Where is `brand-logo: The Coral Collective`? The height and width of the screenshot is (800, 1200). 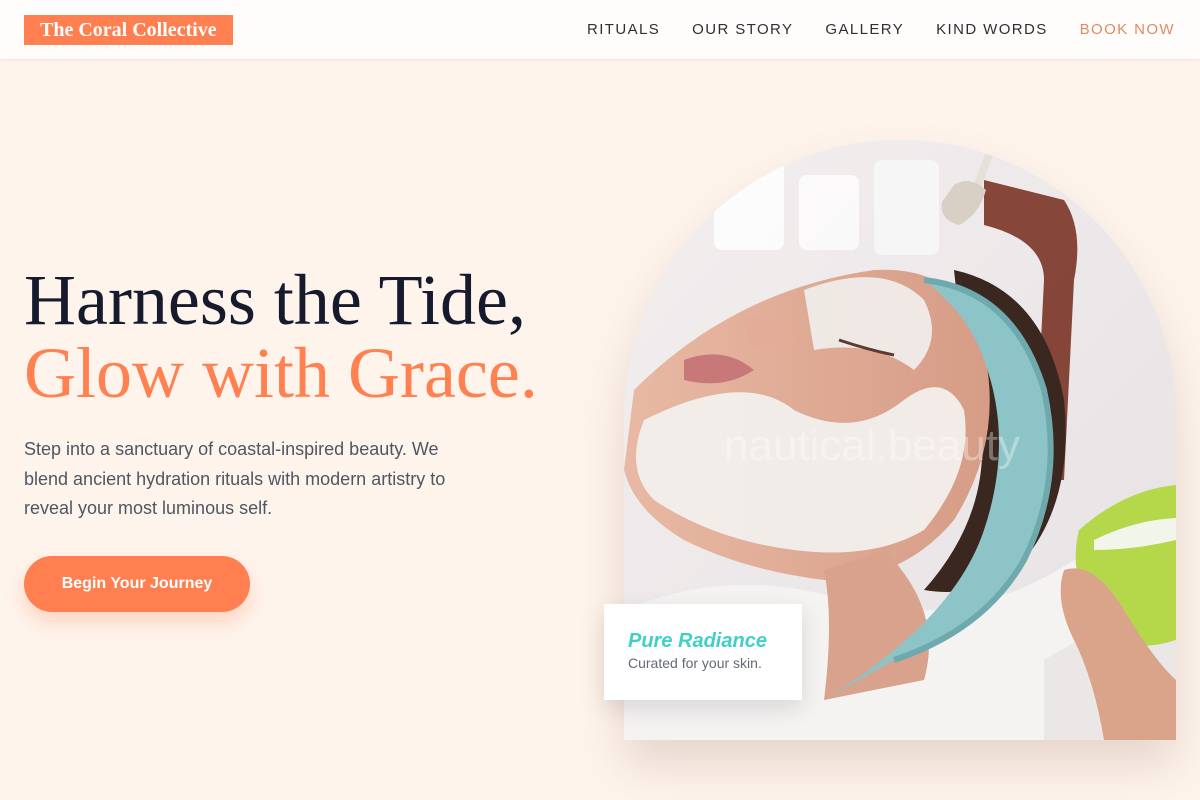 brand-logo: The Coral Collective is located at coordinates (128, 30).